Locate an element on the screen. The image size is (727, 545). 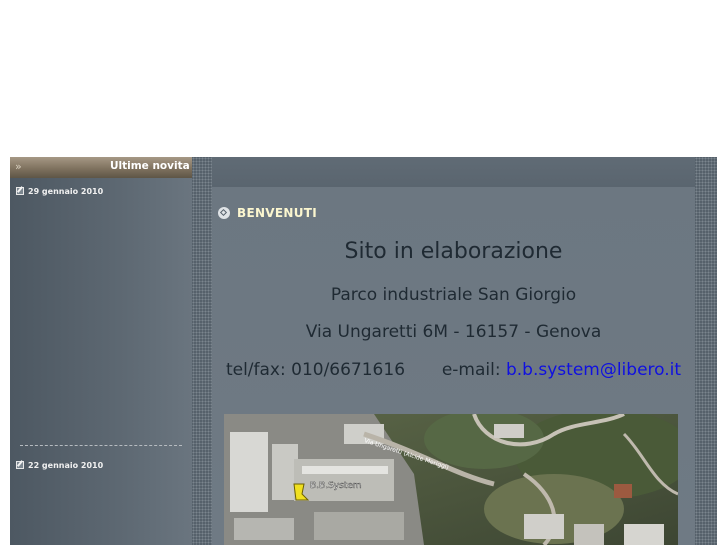
news-item: 29 gennaio 2010 is located at coordinates (59, 191).